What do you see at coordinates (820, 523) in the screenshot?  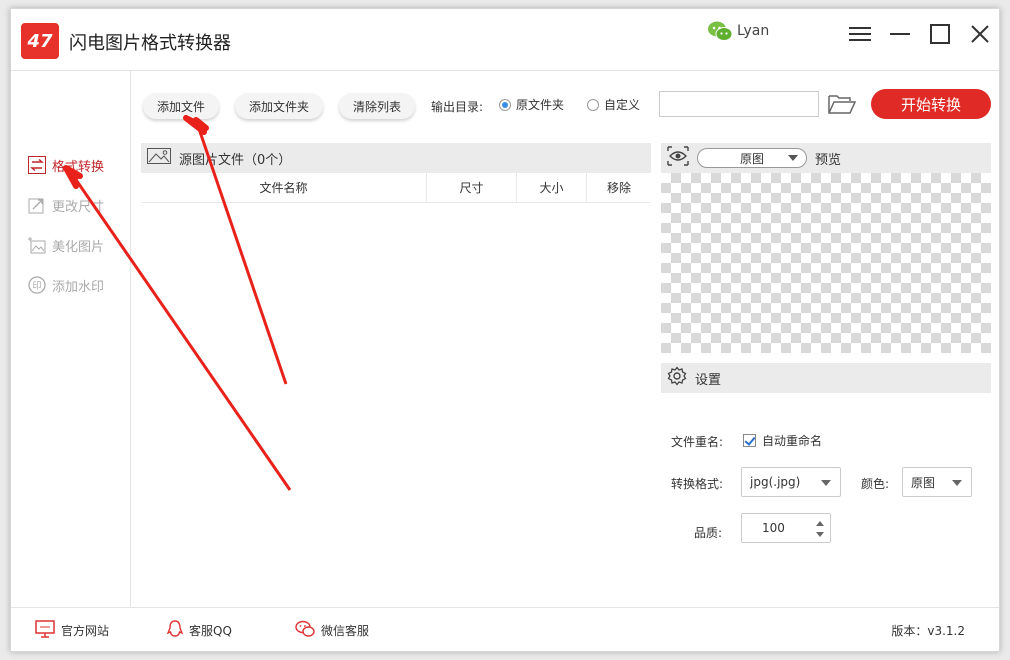 I see `arrow-up-icon` at bounding box center [820, 523].